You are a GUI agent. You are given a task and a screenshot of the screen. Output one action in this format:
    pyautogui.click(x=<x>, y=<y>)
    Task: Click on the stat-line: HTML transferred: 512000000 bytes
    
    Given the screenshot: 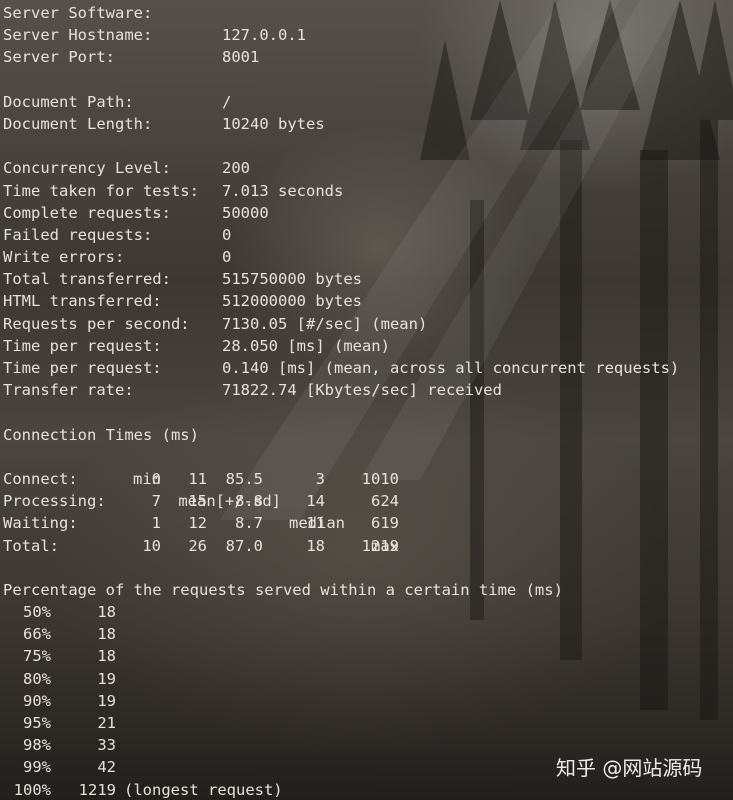 What is the action you would take?
    pyautogui.click(x=368, y=301)
    